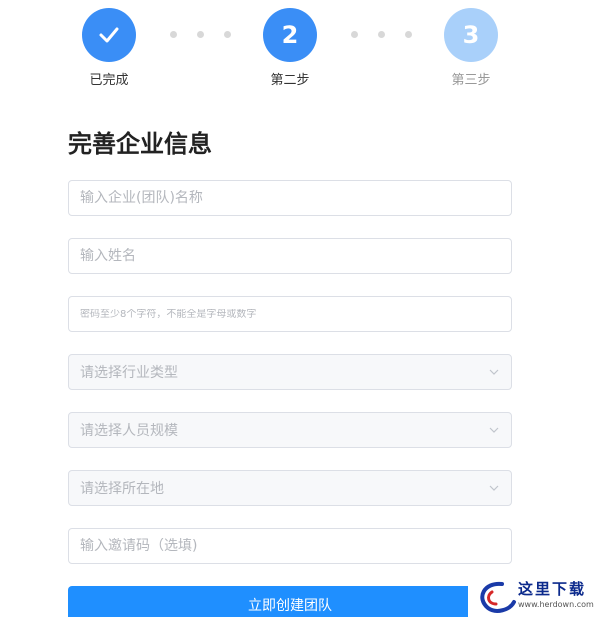  I want to click on invite-code-field, so click(290, 546).